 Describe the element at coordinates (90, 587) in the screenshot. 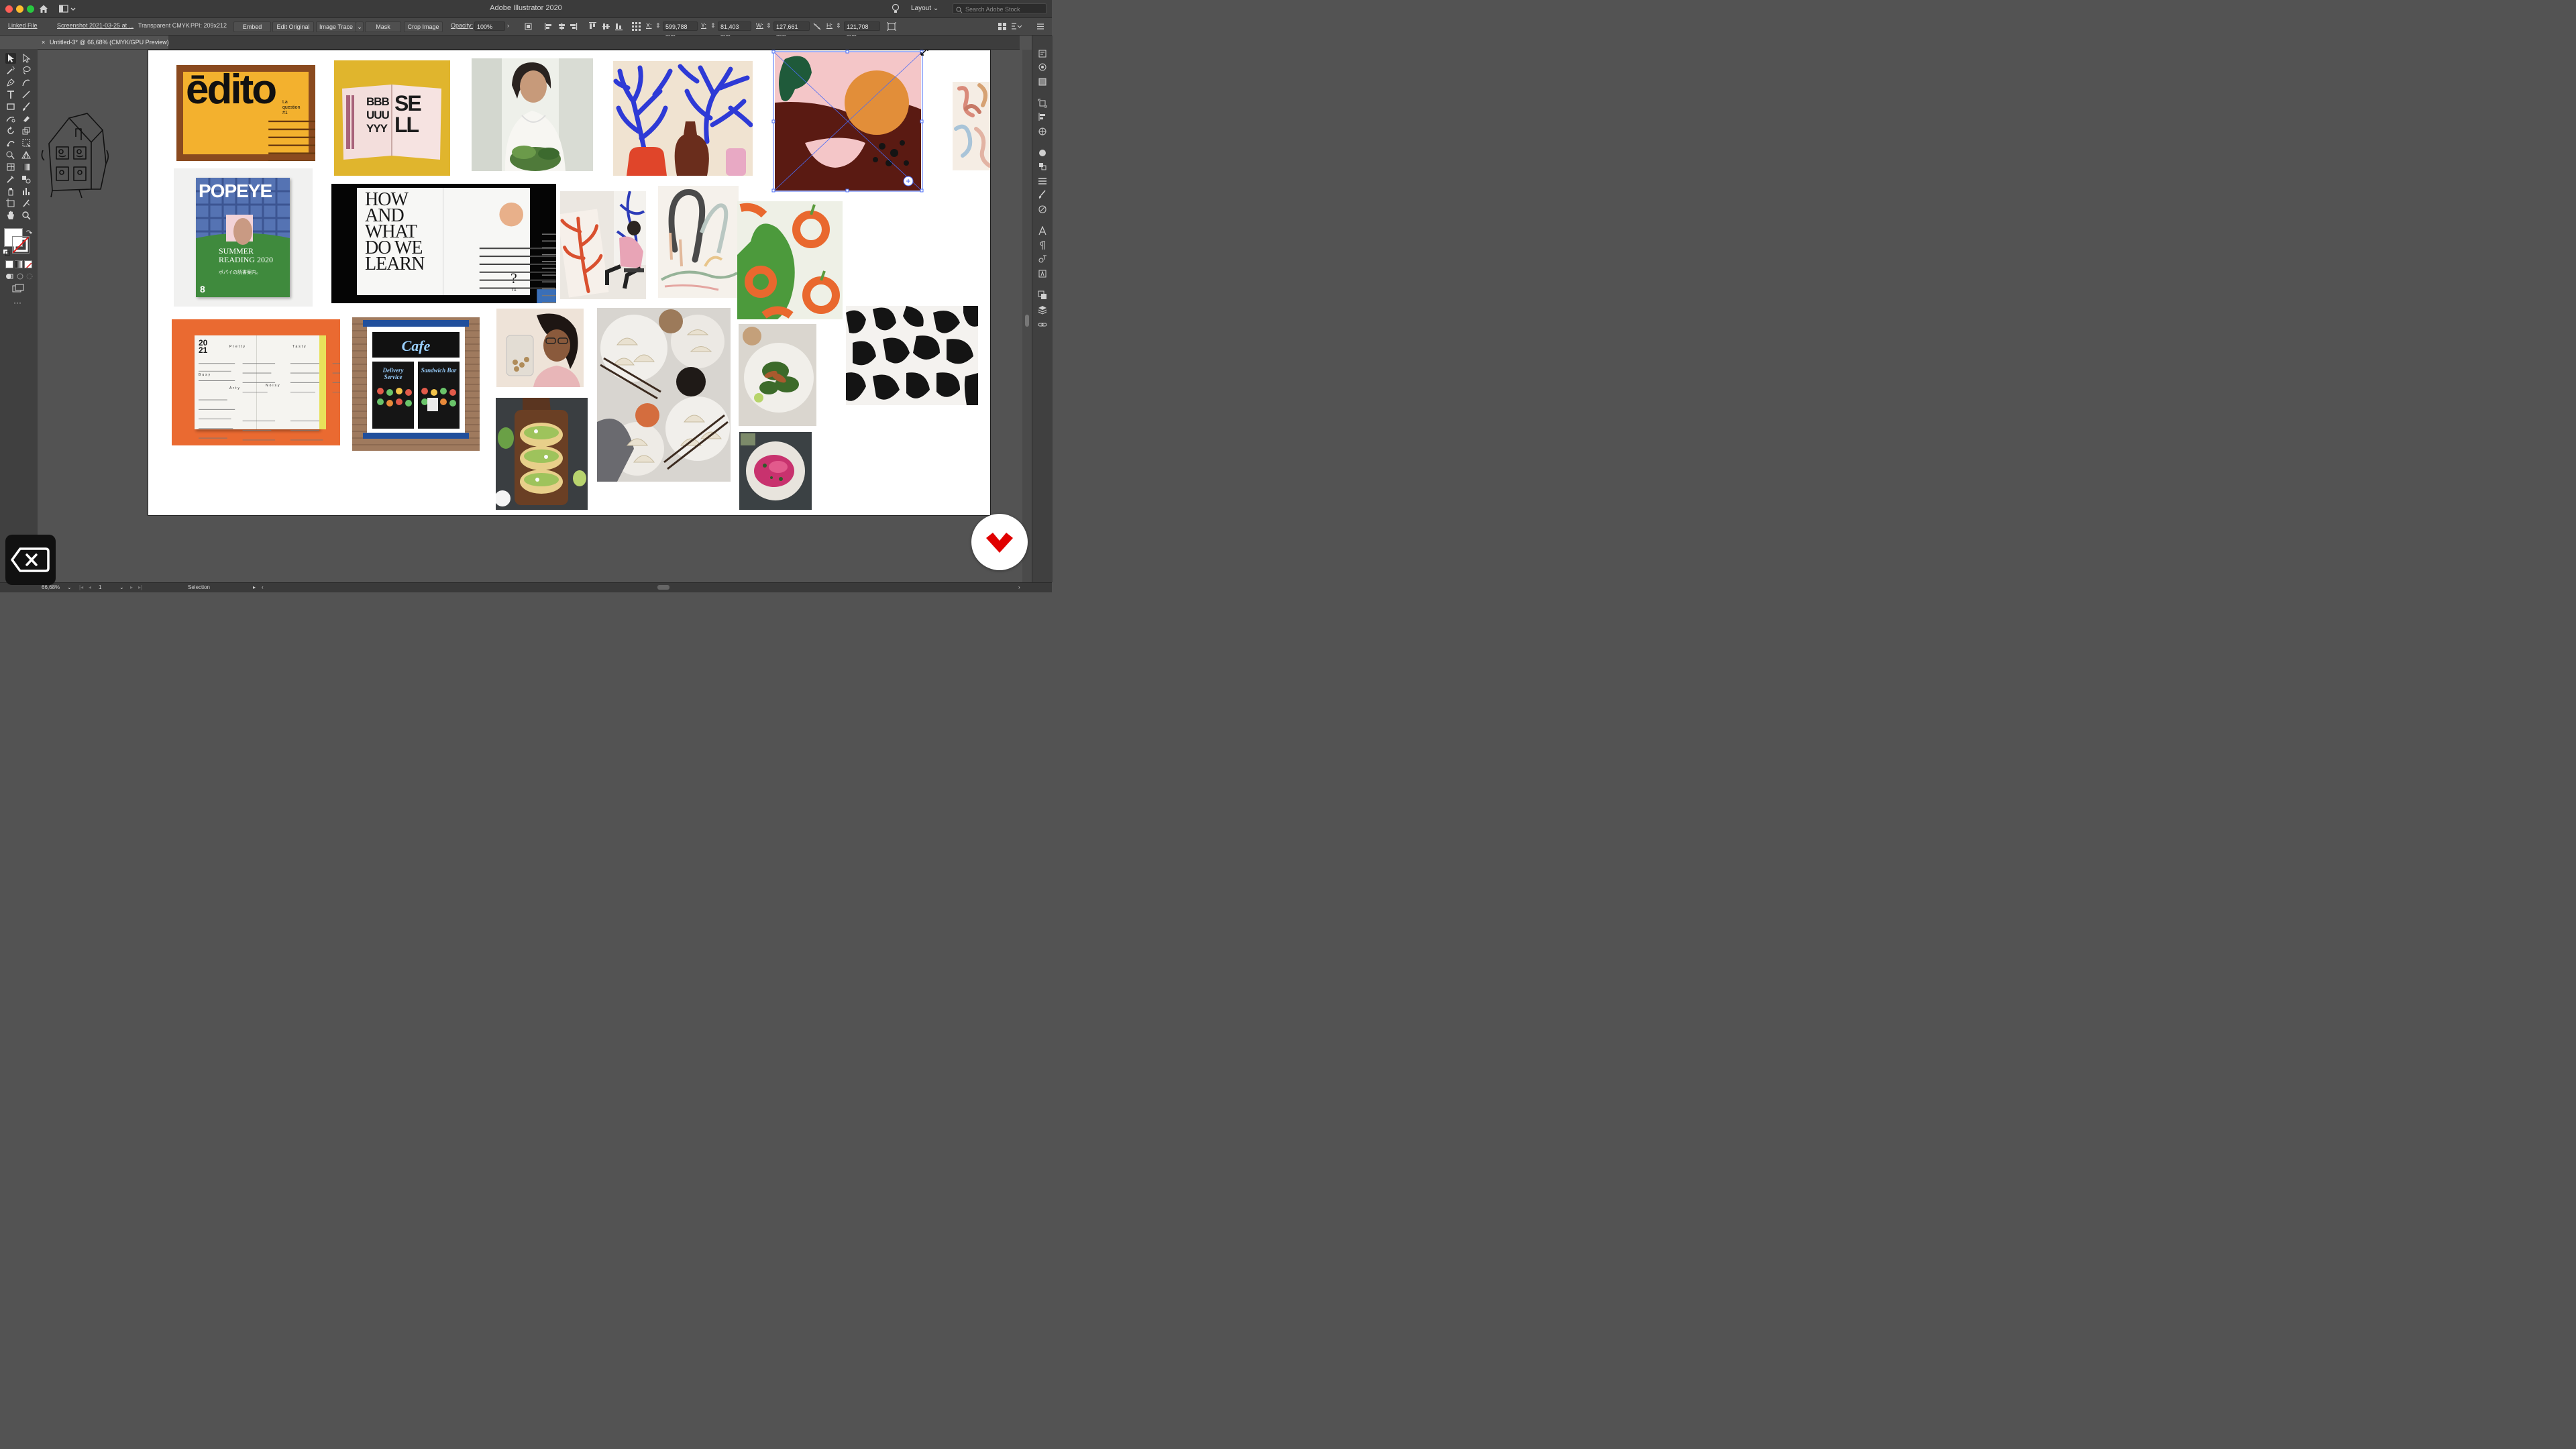

I see `previous-page-icon: ◂` at that location.